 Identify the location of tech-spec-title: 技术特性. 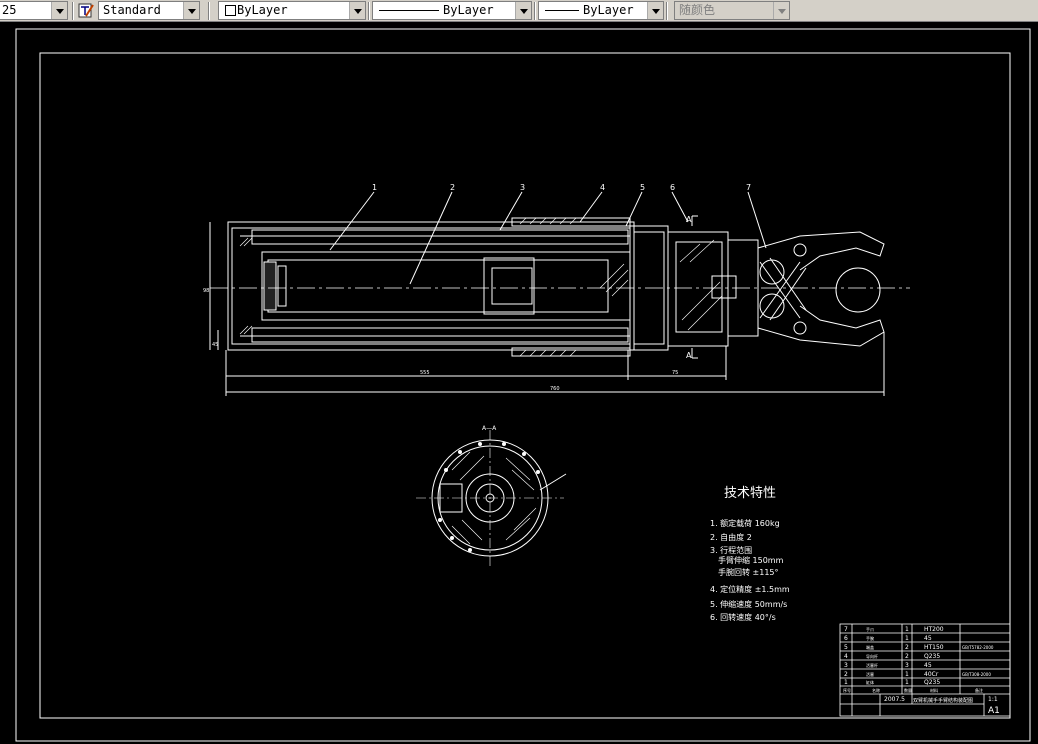
(750, 493).